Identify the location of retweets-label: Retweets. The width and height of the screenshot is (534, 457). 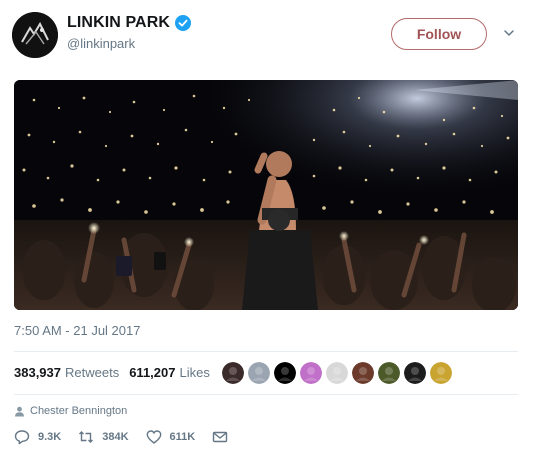
(92, 372).